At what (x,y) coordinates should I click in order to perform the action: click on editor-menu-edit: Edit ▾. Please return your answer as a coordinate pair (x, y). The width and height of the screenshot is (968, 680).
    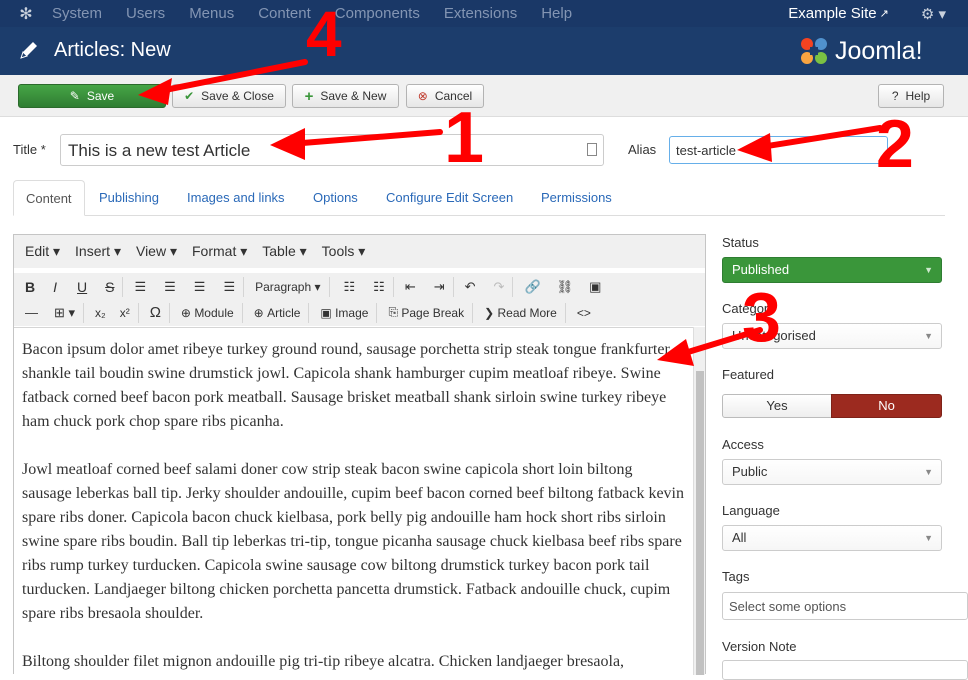
    Looking at the image, I should click on (42, 251).